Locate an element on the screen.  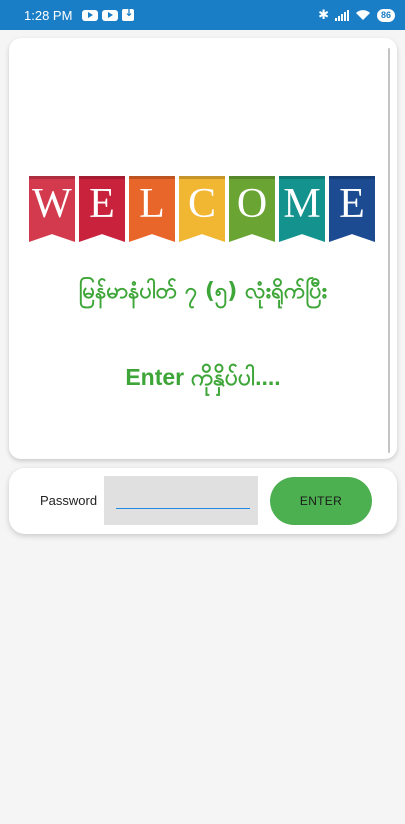
status-icons: ✱ 86 is located at coordinates (356, 15).